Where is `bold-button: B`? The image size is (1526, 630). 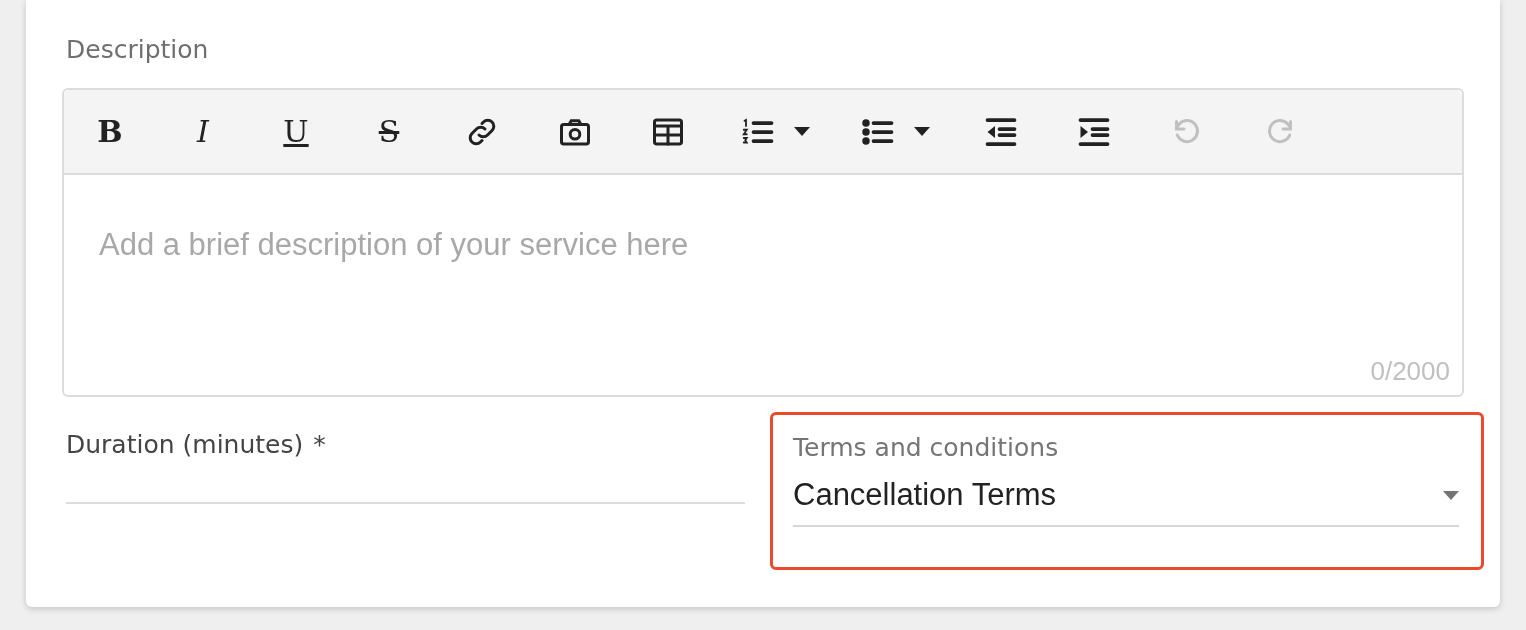
bold-button: B is located at coordinates (110, 131).